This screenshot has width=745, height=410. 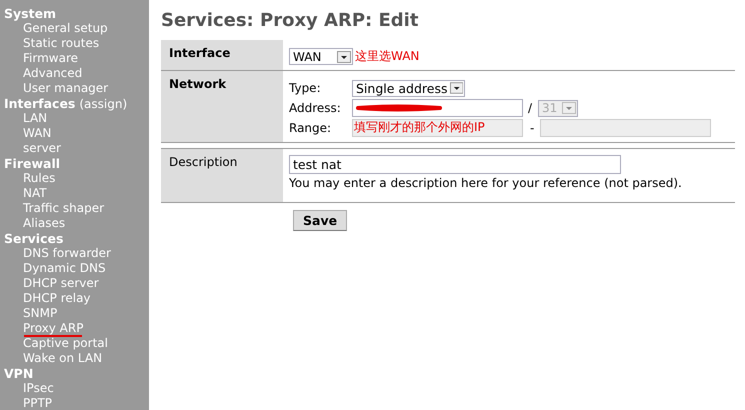 I want to click on description-field: test nat, so click(x=455, y=164).